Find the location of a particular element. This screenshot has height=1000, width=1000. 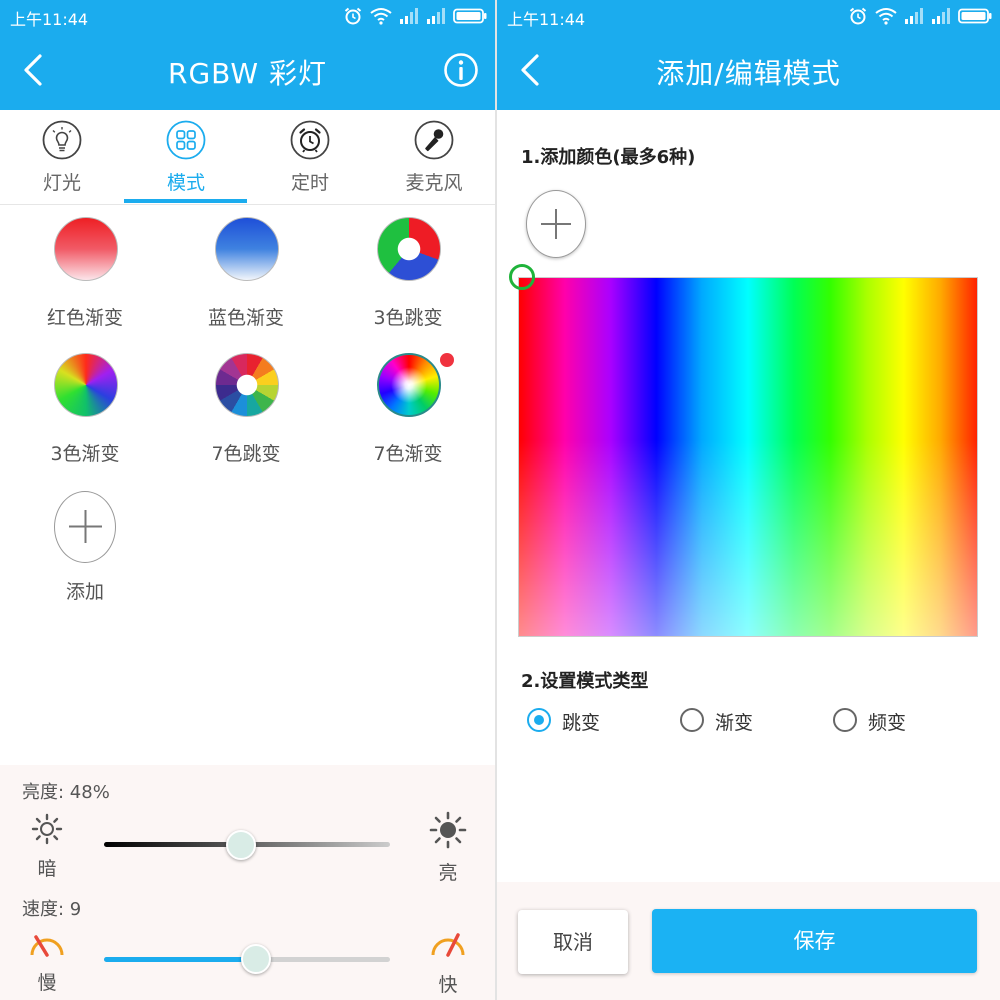

brightness-slider-thumb is located at coordinates (241, 845).